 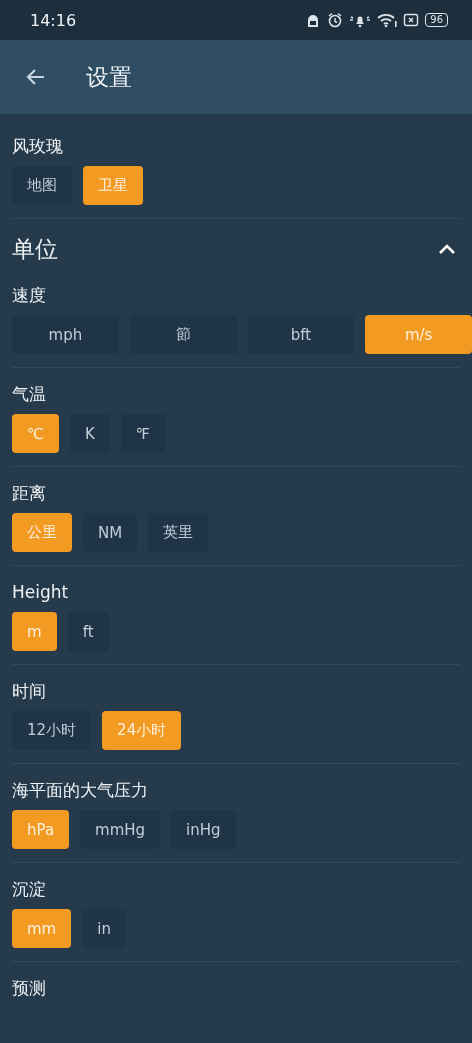 What do you see at coordinates (178, 532) in the screenshot?
I see `option-button: 英里` at bounding box center [178, 532].